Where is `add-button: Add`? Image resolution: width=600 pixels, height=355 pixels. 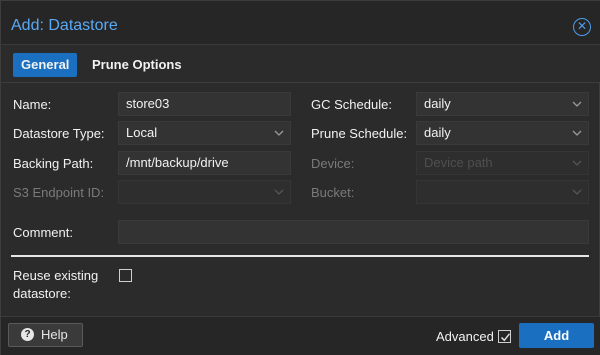 add-button: Add is located at coordinates (556, 335).